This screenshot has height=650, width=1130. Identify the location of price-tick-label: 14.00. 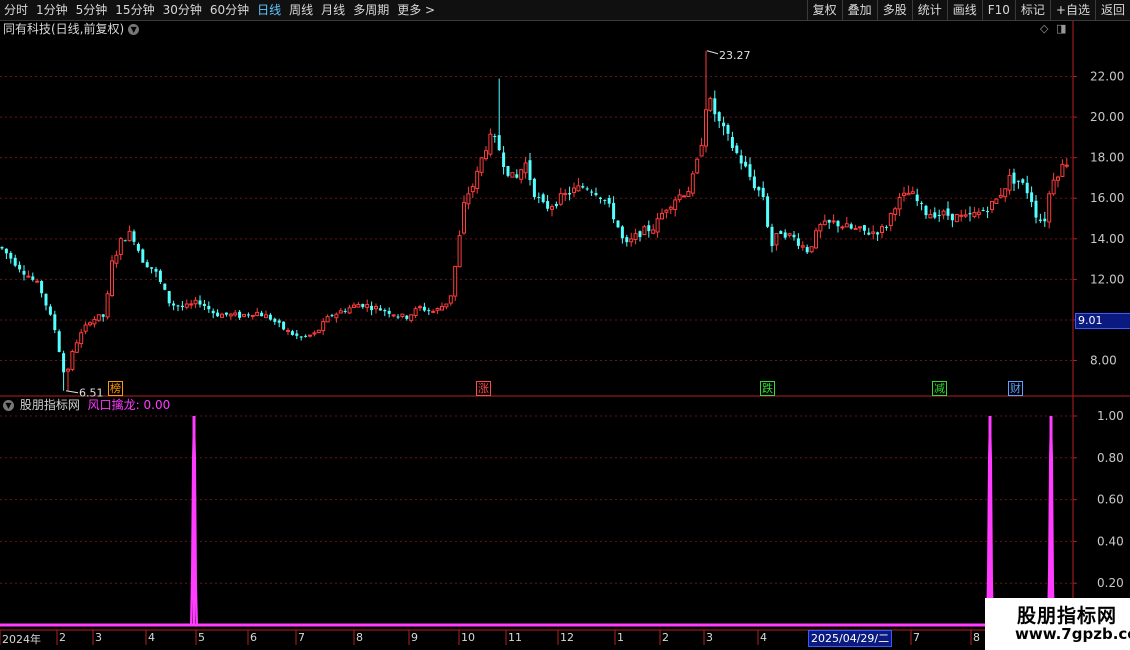
(1107, 239).